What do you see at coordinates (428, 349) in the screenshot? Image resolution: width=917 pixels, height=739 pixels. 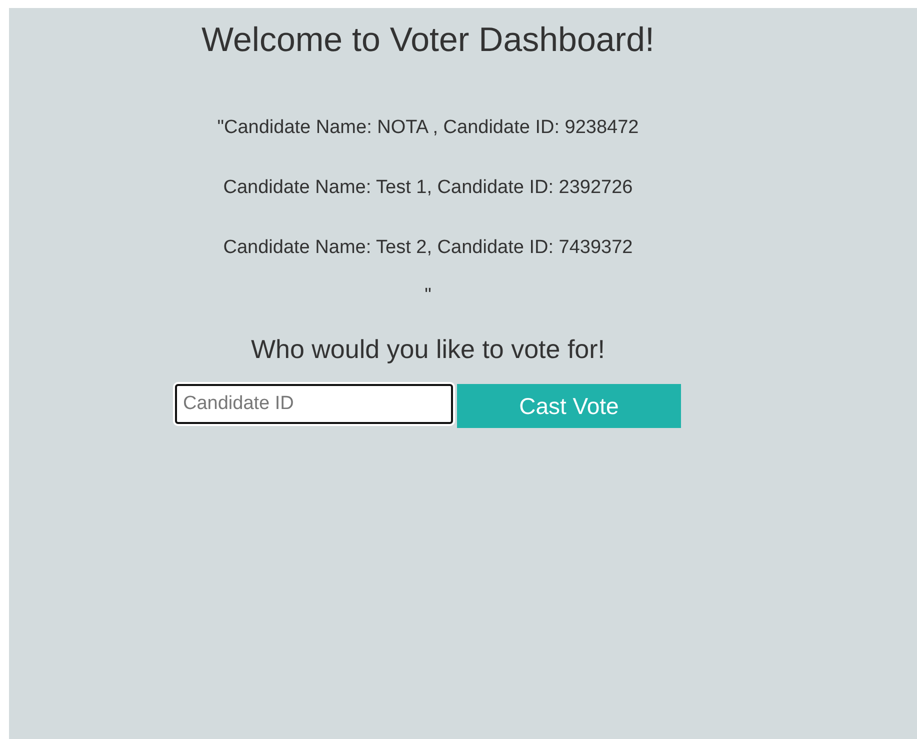 I see `vote-prompt: Who would you like to vote for!` at bounding box center [428, 349].